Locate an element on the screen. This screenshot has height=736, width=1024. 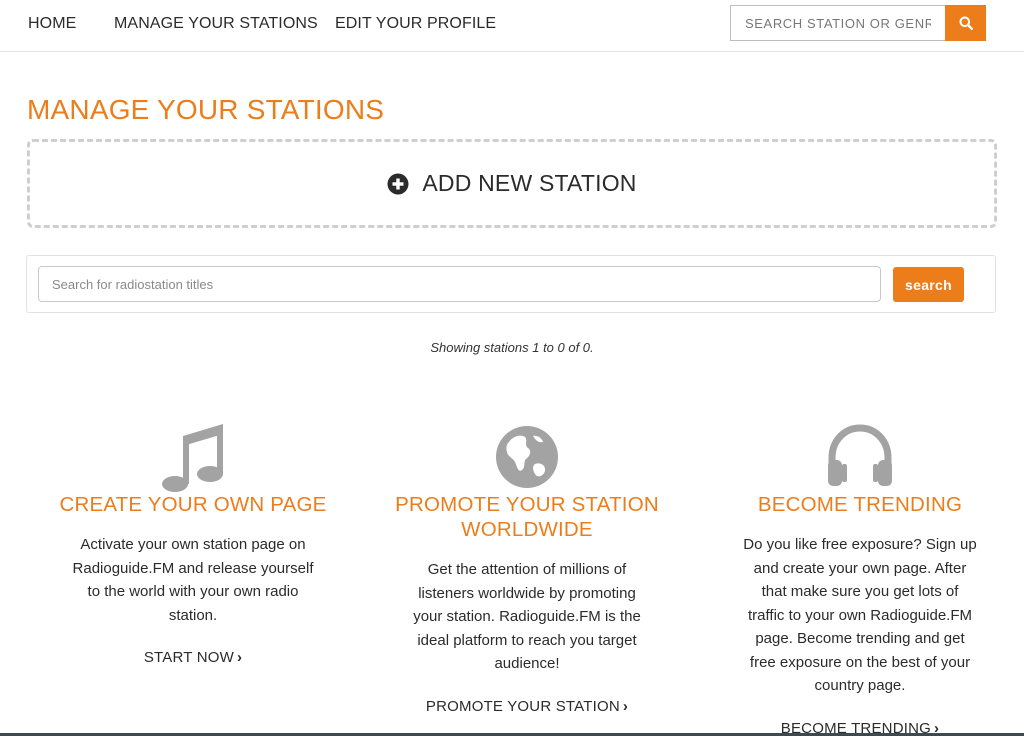
station-search-input is located at coordinates (459, 284).